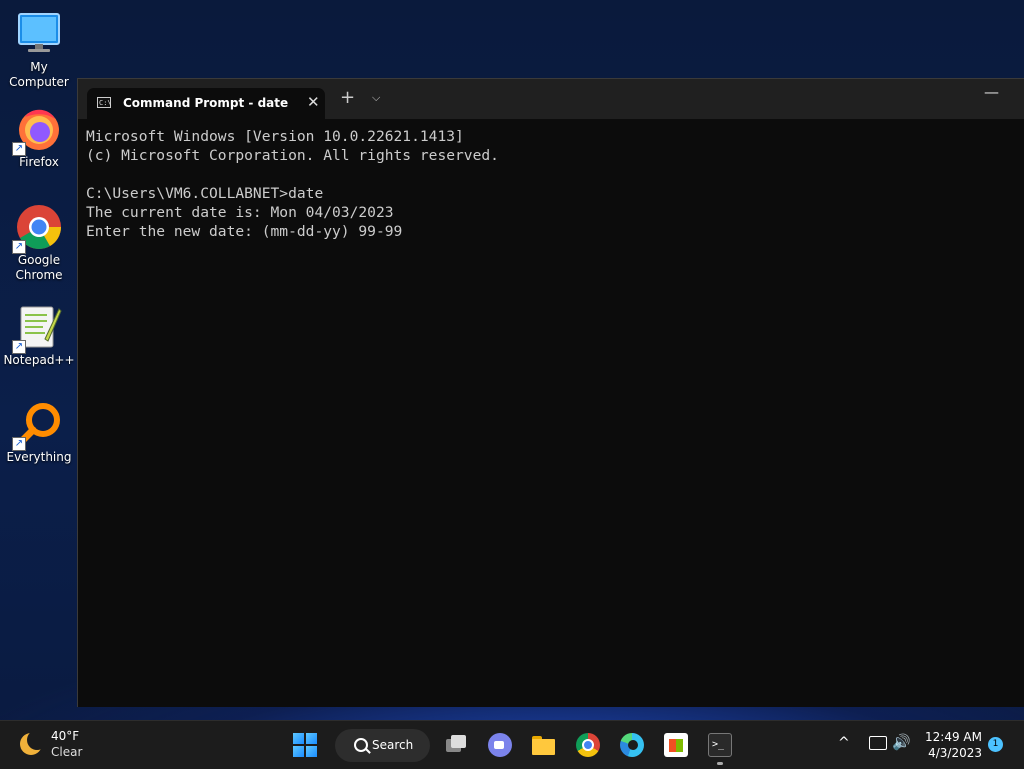 The width and height of the screenshot is (1024, 769). What do you see at coordinates (313, 102) in the screenshot?
I see `close-tab-button: ✕` at bounding box center [313, 102].